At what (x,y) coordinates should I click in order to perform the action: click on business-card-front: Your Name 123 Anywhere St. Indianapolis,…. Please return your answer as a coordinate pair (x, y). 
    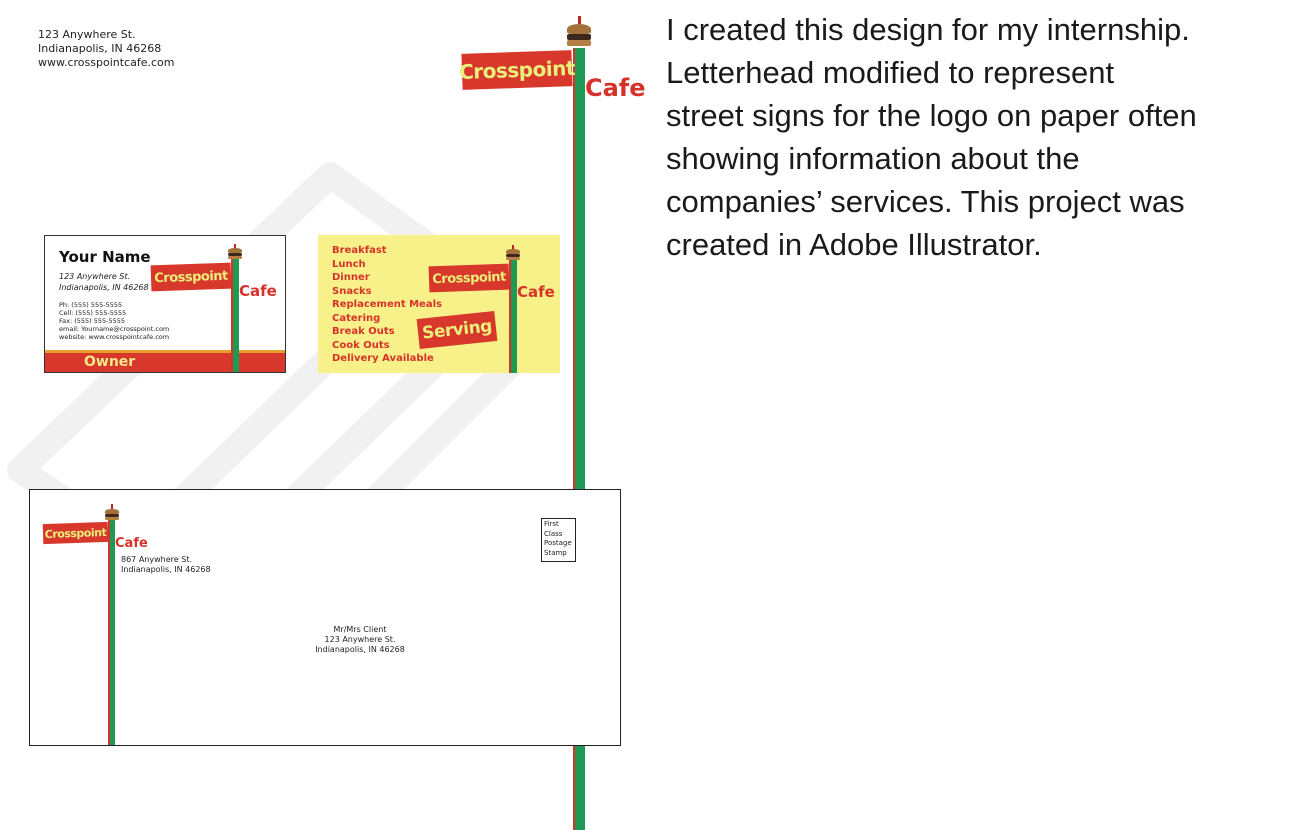
    Looking at the image, I should click on (165, 304).